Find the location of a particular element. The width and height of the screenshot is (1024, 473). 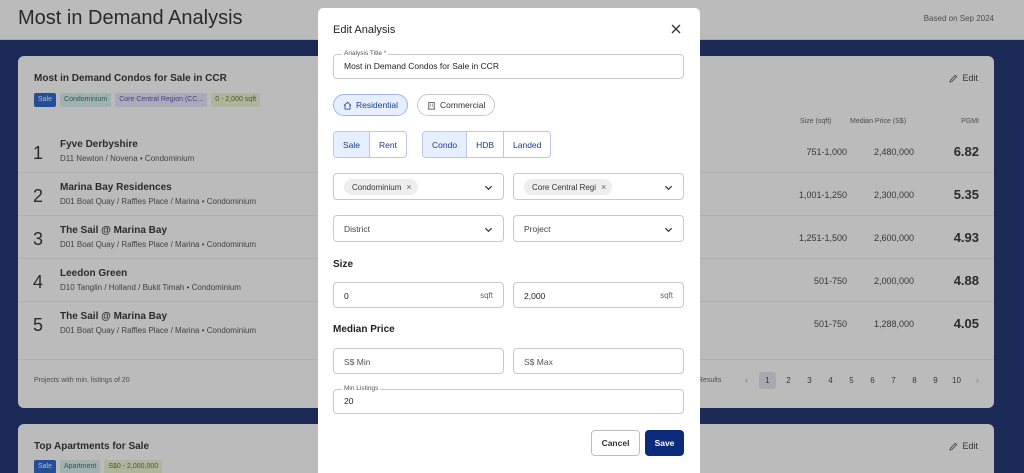

size-max-value: 2,000 is located at coordinates (535, 296).